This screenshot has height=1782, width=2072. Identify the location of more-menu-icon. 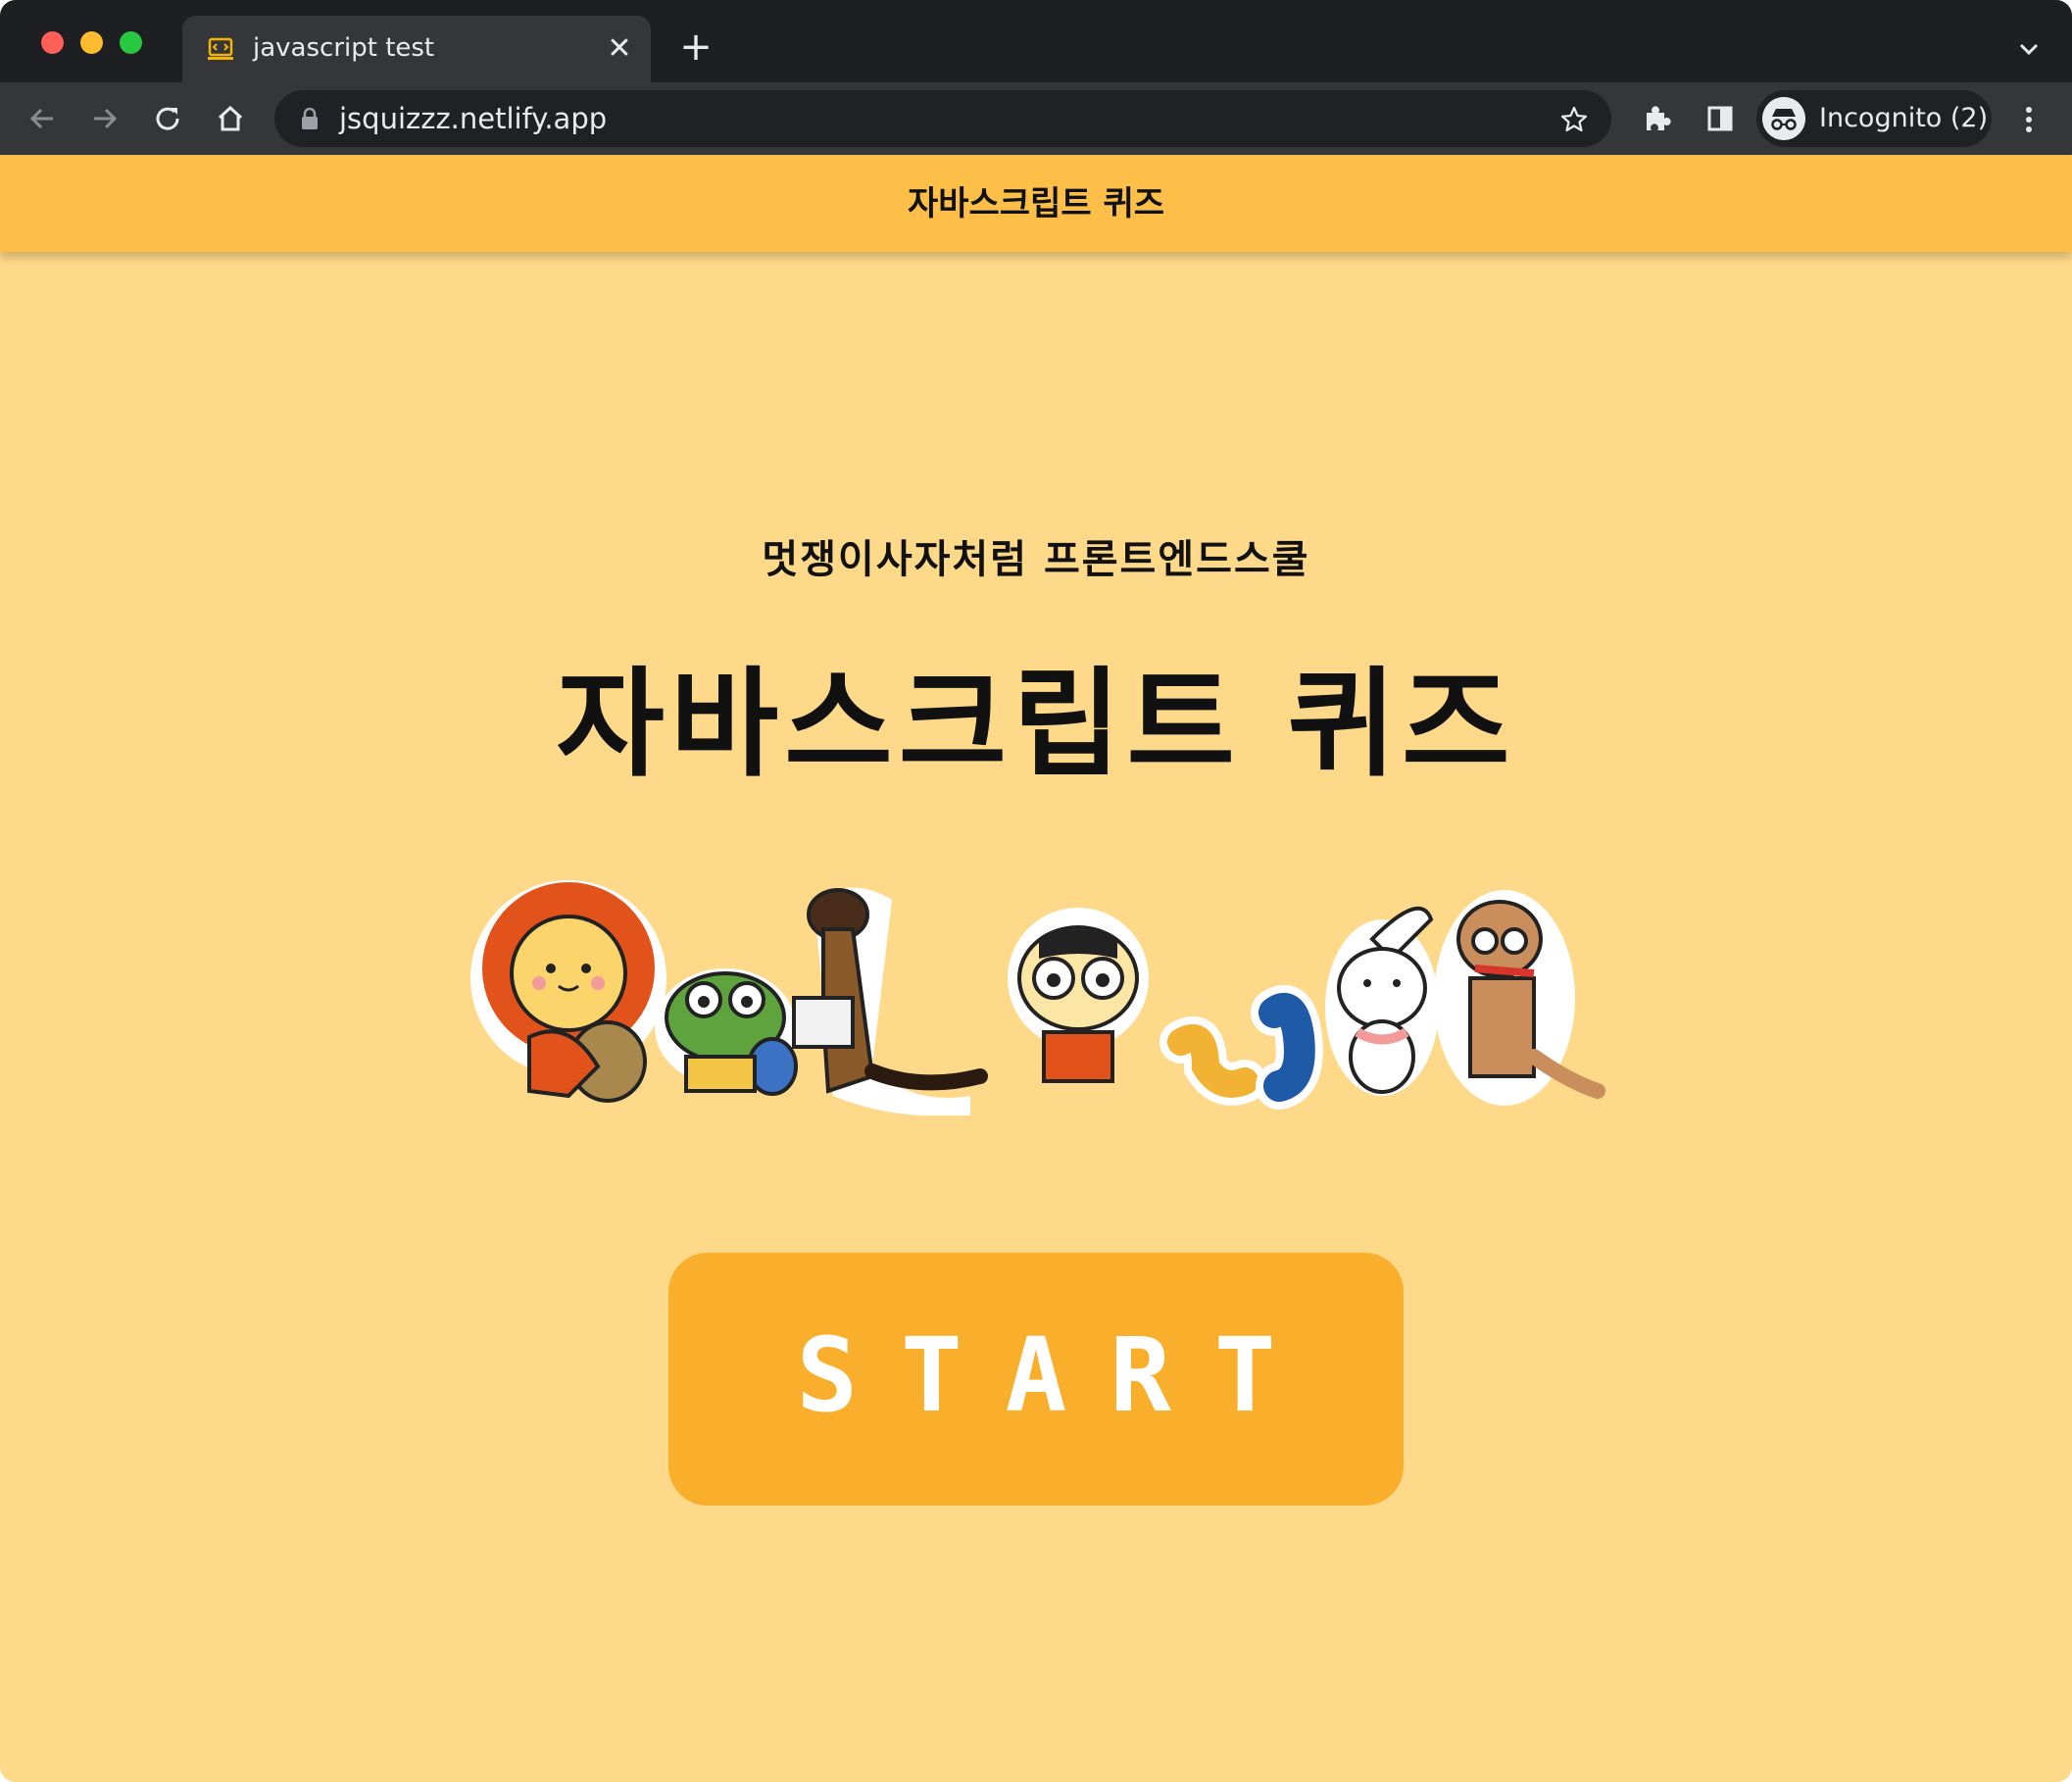
(2029, 119).